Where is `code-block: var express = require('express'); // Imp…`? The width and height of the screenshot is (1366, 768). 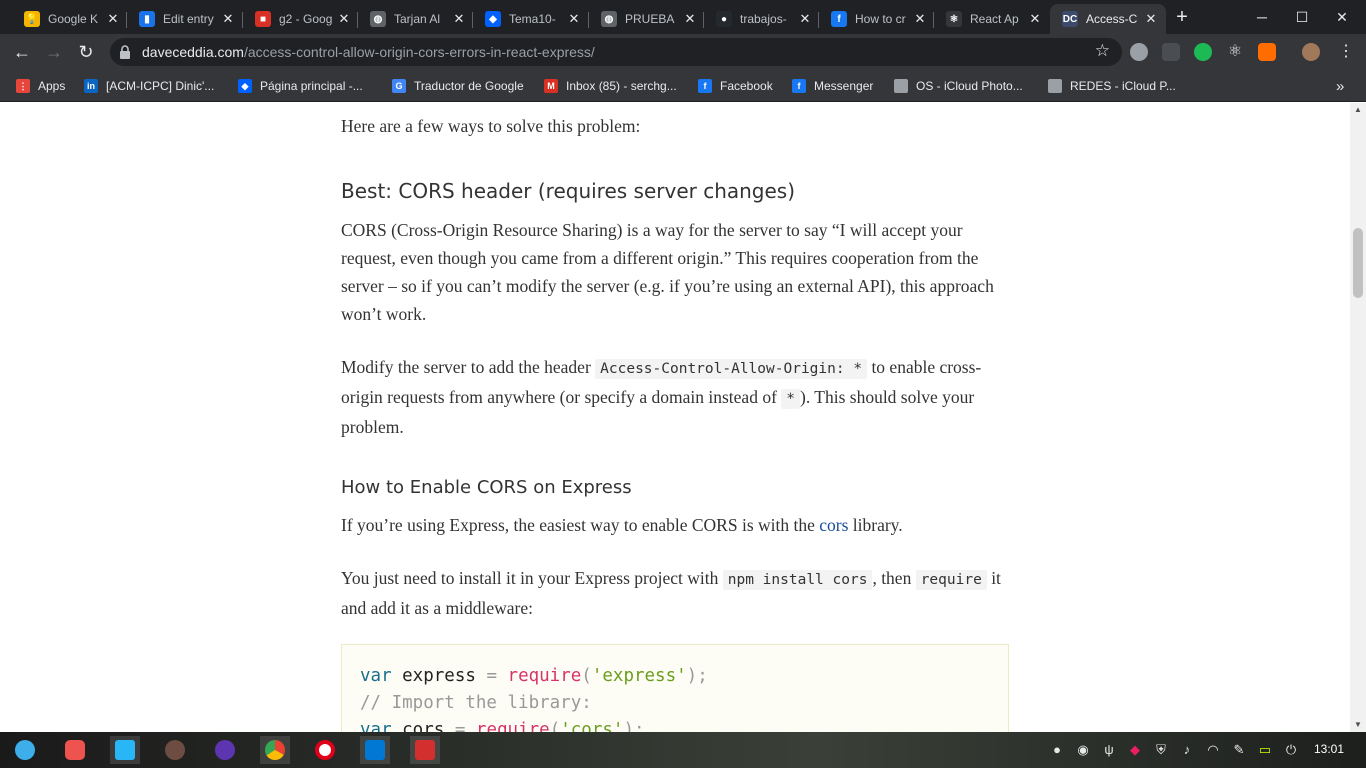
code-block: var express = require('express'); // Imp… is located at coordinates (675, 688).